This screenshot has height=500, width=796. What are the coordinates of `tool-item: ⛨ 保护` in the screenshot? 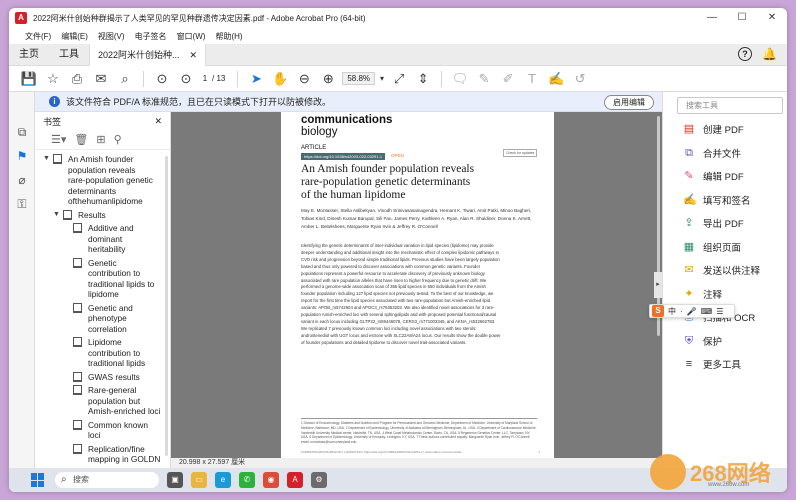 It's located at (702, 341).